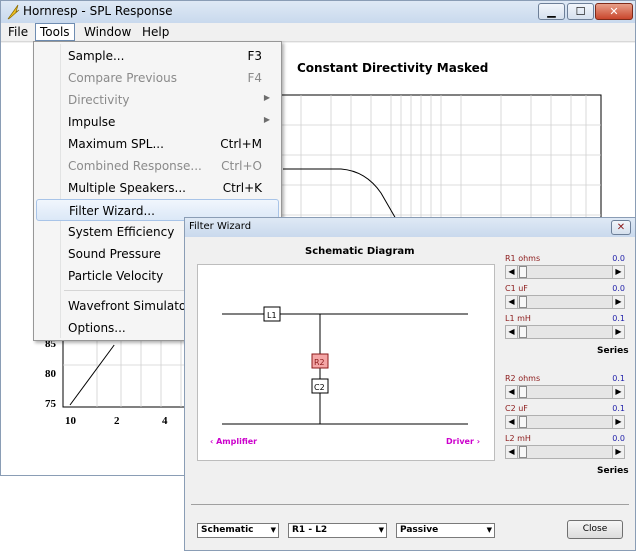 Image resolution: width=636 pixels, height=551 pixels. Describe the element at coordinates (98, 11) in the screenshot. I see `window-title: Hornresp - SPL Response` at that location.